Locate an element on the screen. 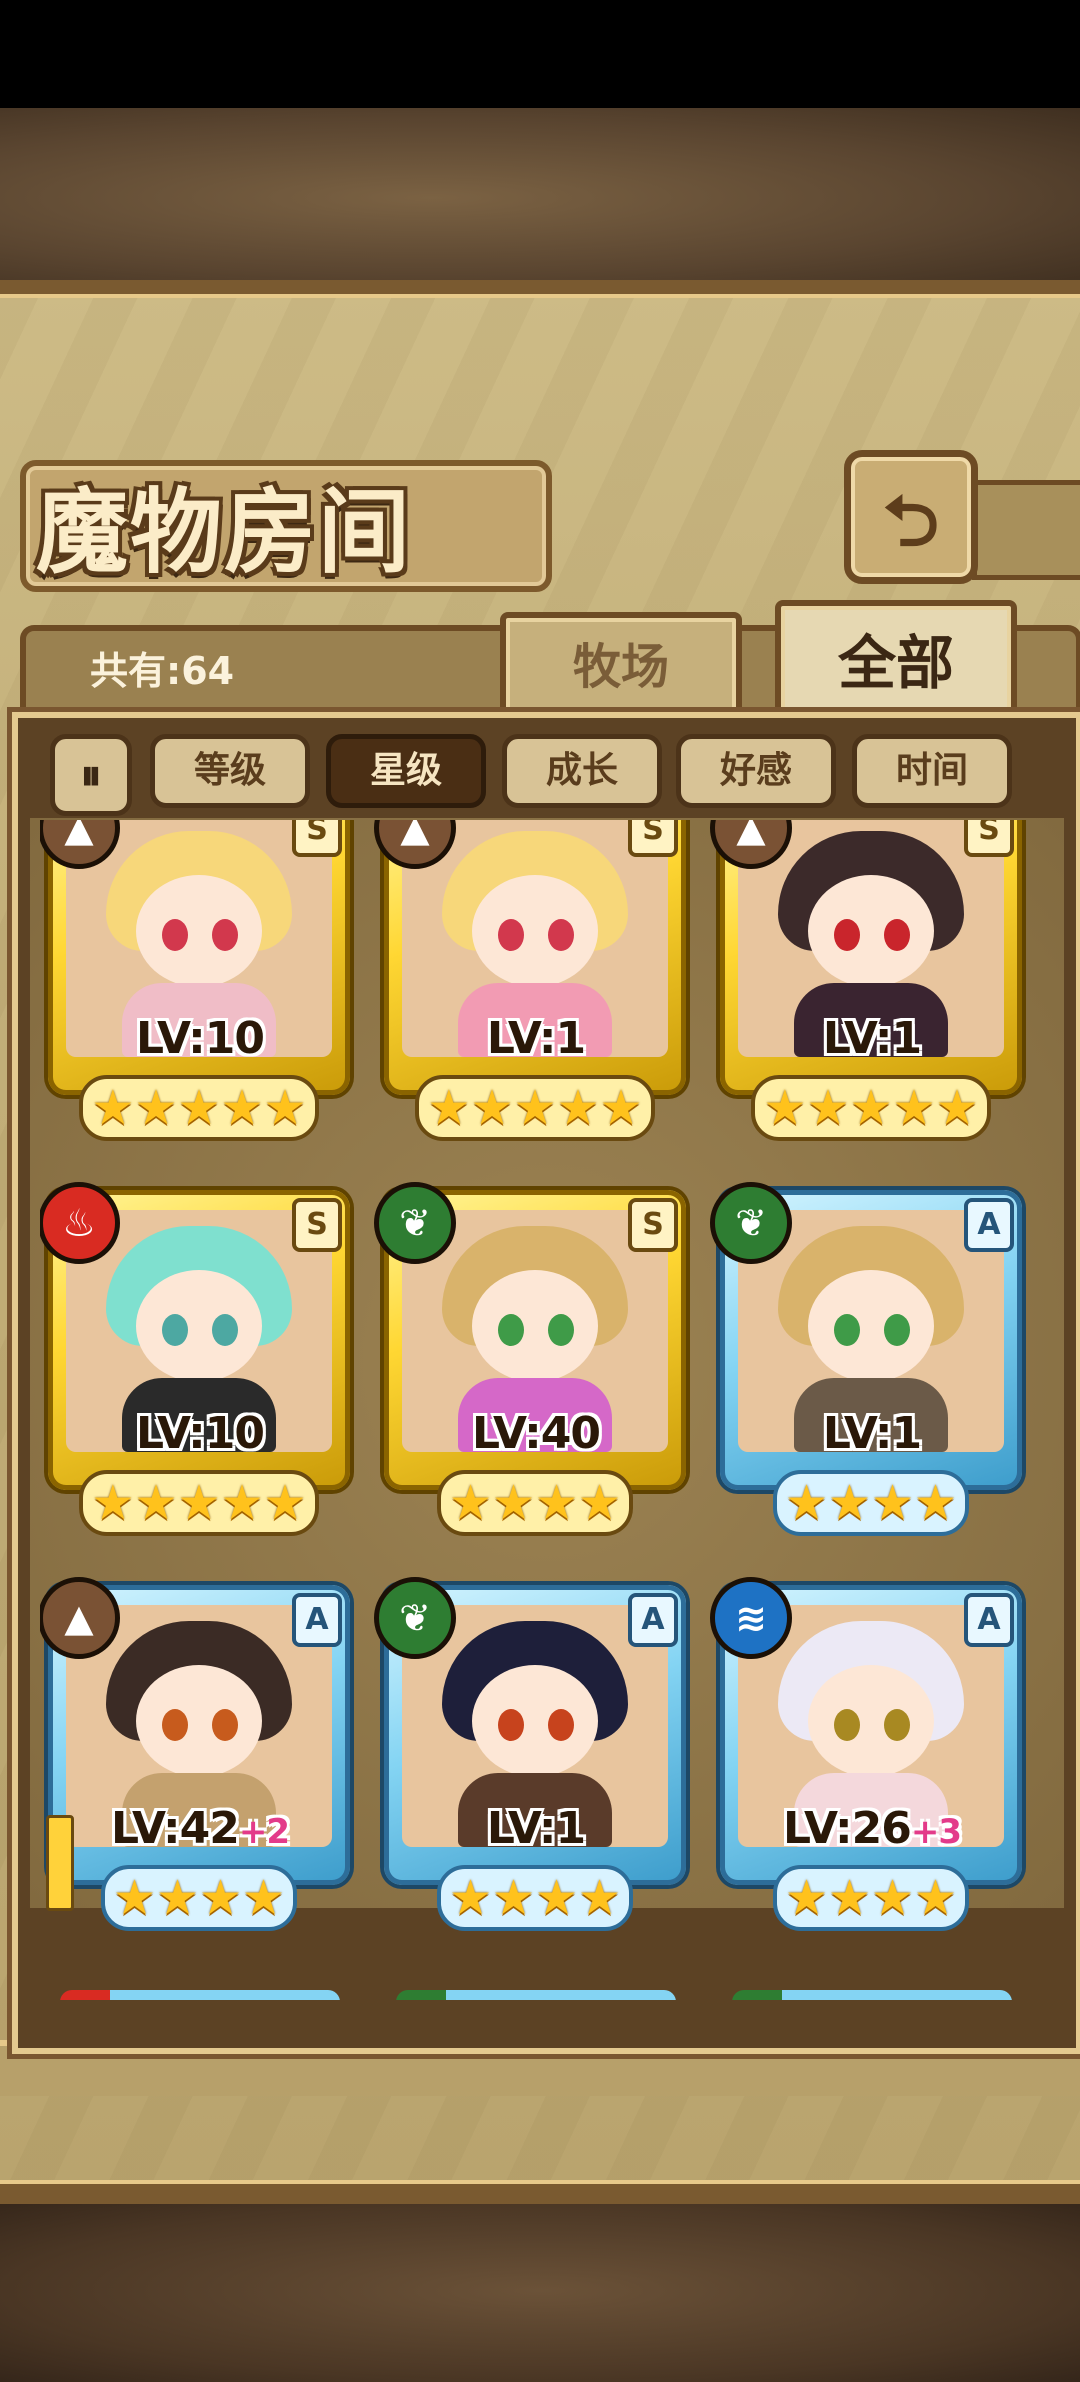 The image size is (1080, 2382). sort-order-toggle: ⏸ is located at coordinates (91, 775).